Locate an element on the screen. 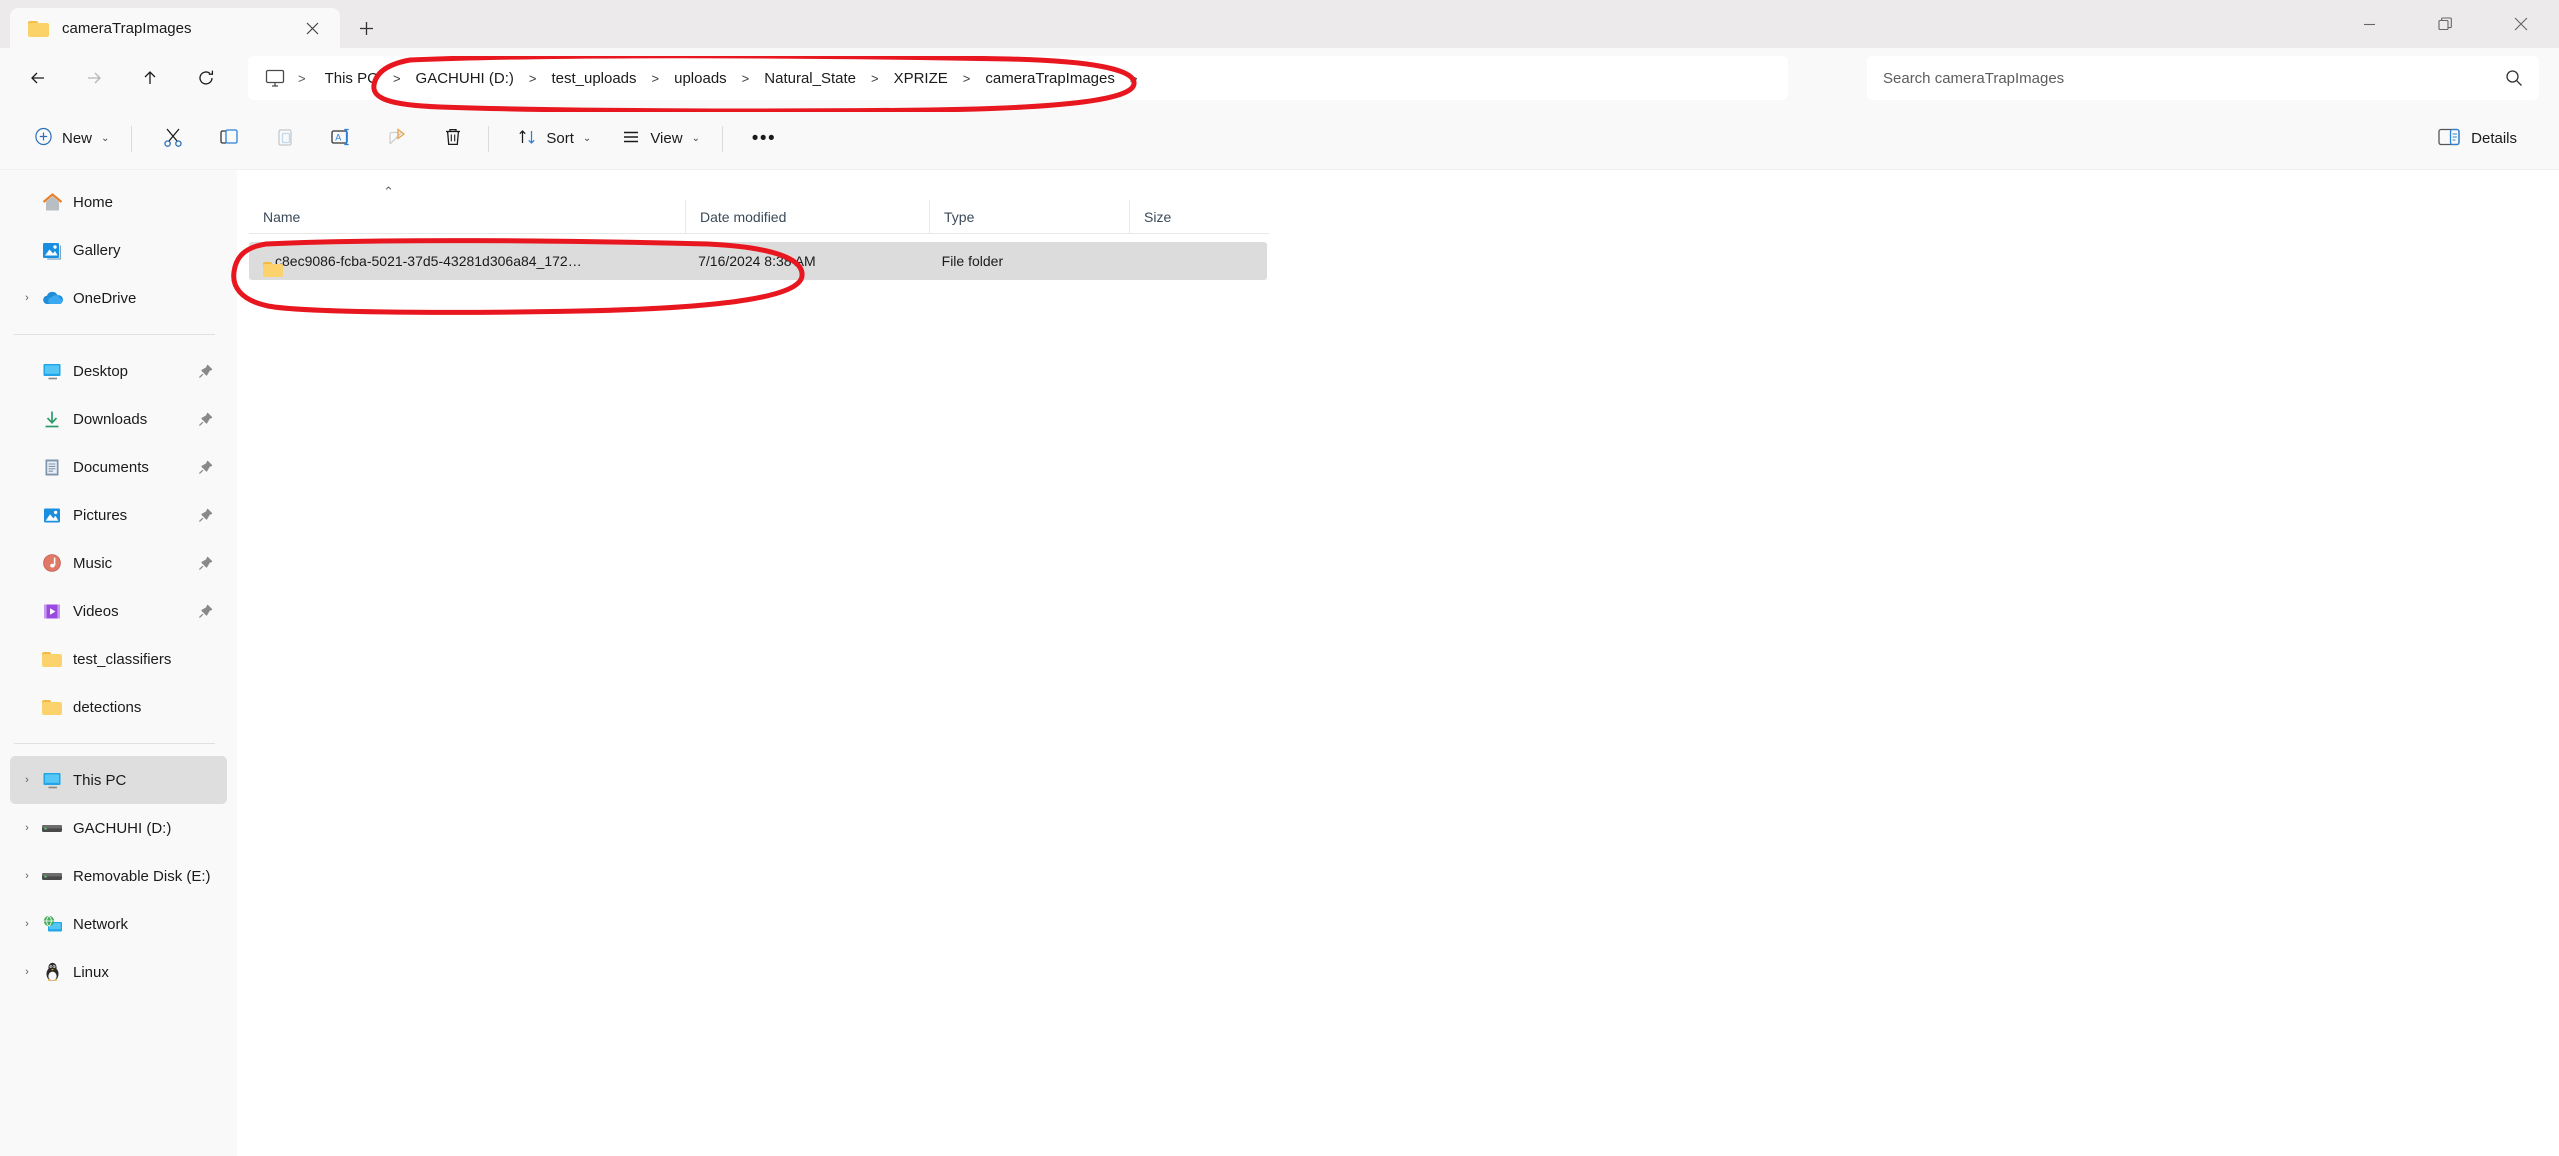 The image size is (2559, 1156). title-bar: cameraTrapImages is located at coordinates (1279, 24).